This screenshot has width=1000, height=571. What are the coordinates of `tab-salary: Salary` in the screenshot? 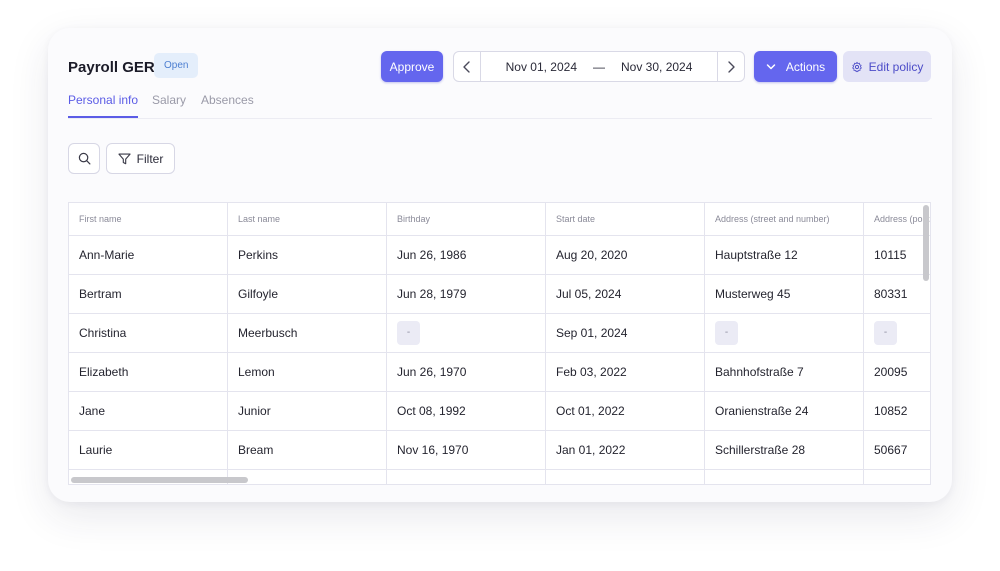 It's located at (169, 105).